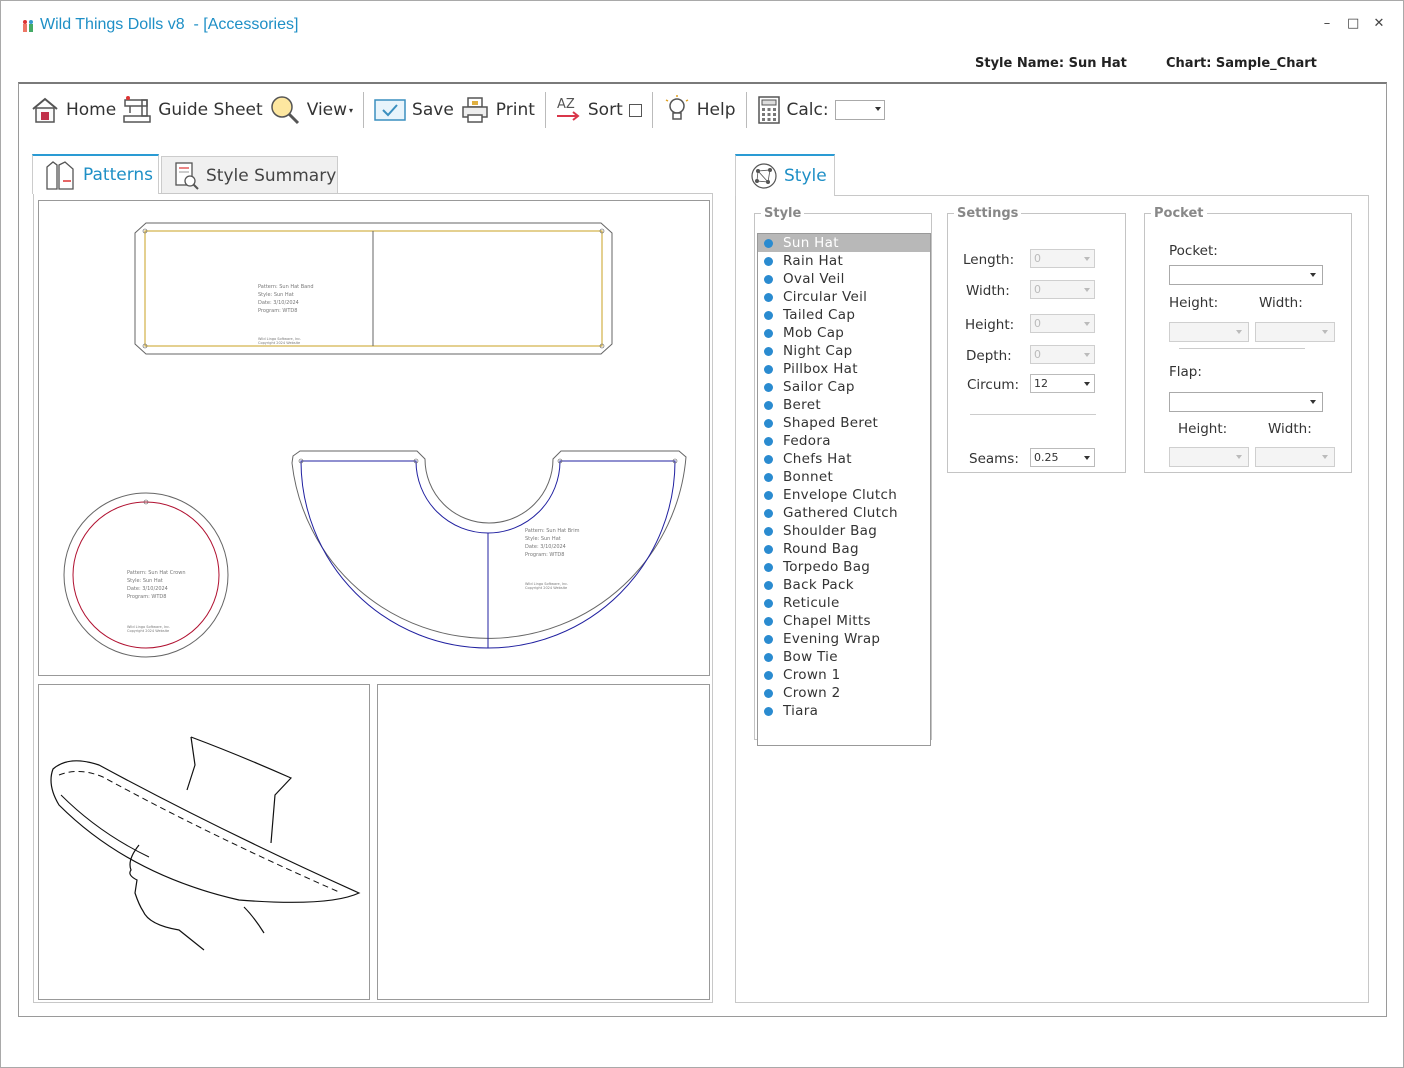 The height and width of the screenshot is (1068, 1404). What do you see at coordinates (844, 495) in the screenshot?
I see `style-list-item: Envelope Clutch` at bounding box center [844, 495].